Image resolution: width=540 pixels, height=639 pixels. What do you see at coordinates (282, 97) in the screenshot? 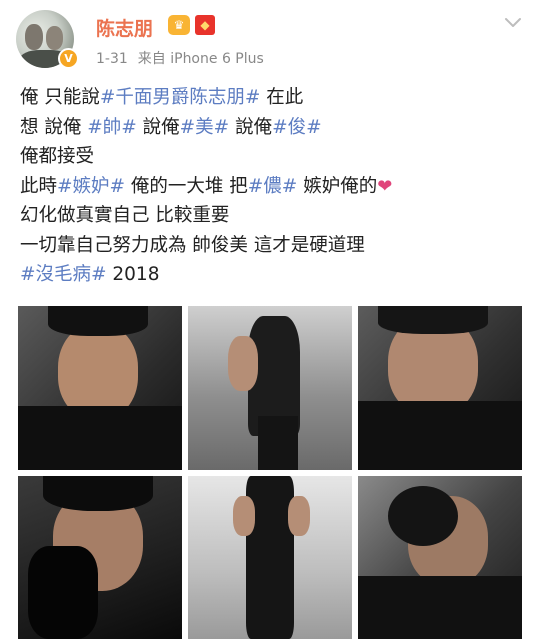
I see `post-text-segment: 在此` at bounding box center [282, 97].